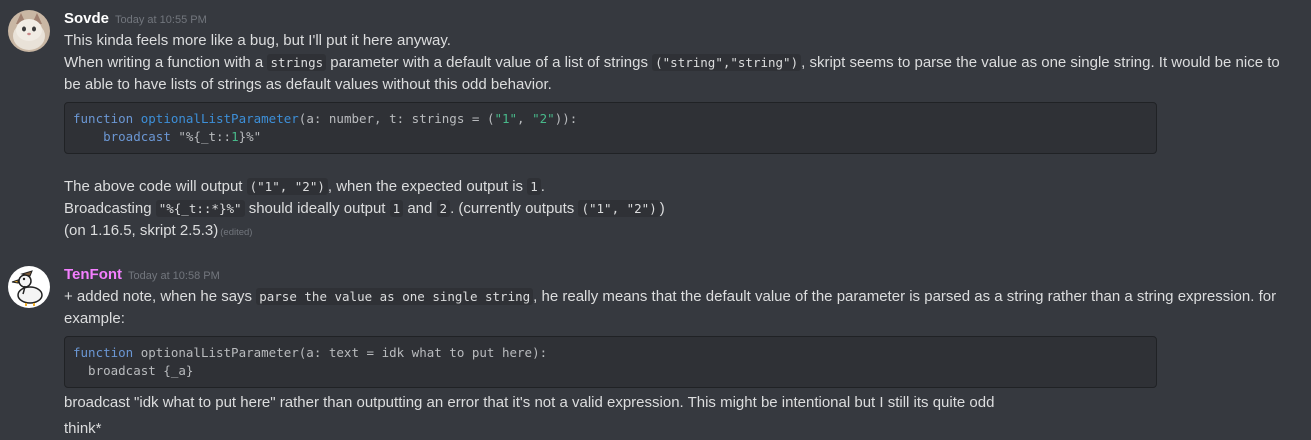 The height and width of the screenshot is (440, 1311). Describe the element at coordinates (110, 208) in the screenshot. I see `text-span: Broadcasting` at that location.